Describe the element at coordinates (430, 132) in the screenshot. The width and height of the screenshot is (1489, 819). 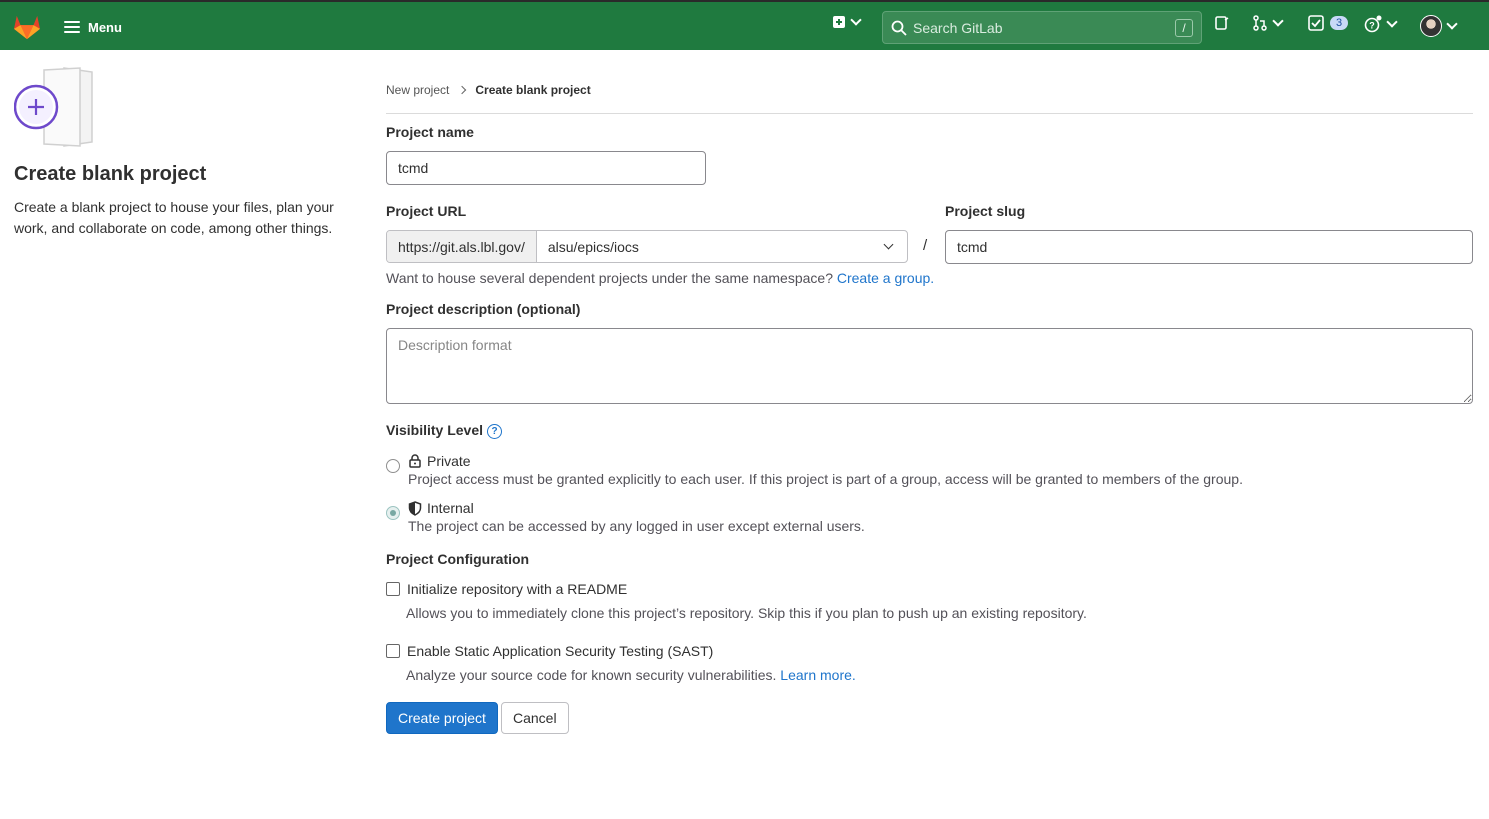
I see `project-name-label: Project name` at that location.